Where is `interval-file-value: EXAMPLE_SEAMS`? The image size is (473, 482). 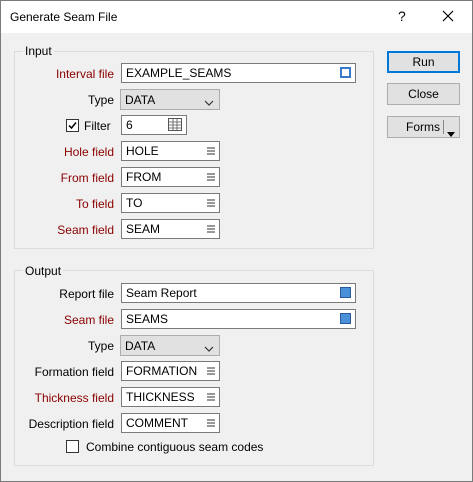 interval-file-value: EXAMPLE_SEAMS is located at coordinates (179, 73).